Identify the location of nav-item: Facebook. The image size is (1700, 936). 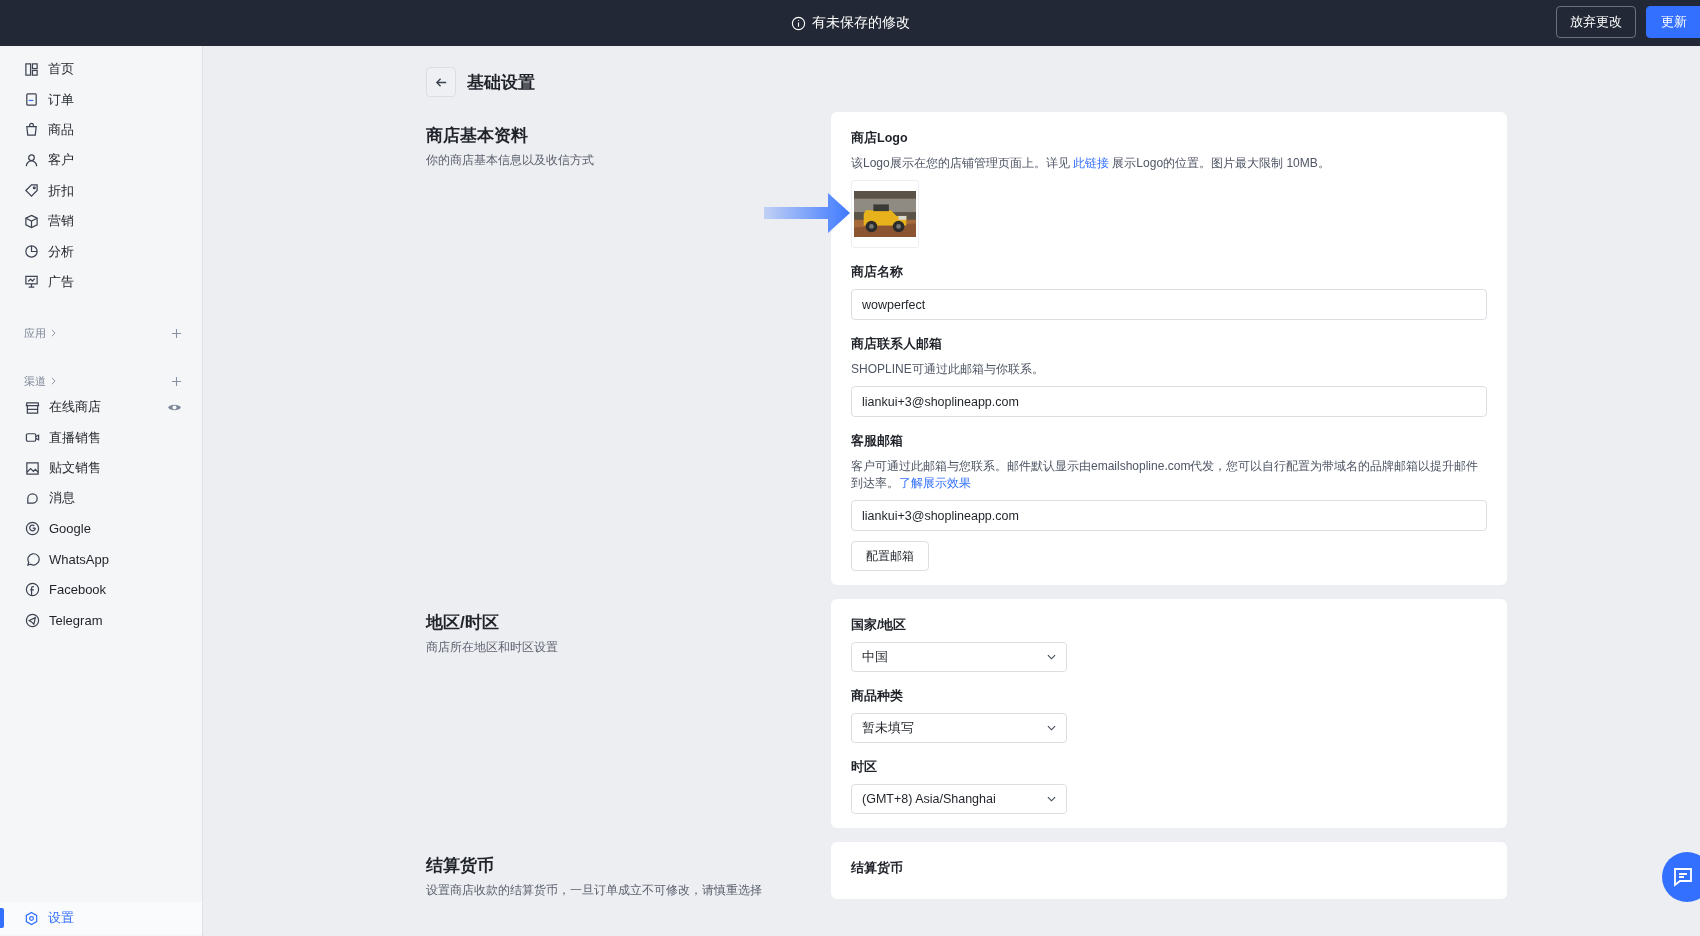
(101, 589).